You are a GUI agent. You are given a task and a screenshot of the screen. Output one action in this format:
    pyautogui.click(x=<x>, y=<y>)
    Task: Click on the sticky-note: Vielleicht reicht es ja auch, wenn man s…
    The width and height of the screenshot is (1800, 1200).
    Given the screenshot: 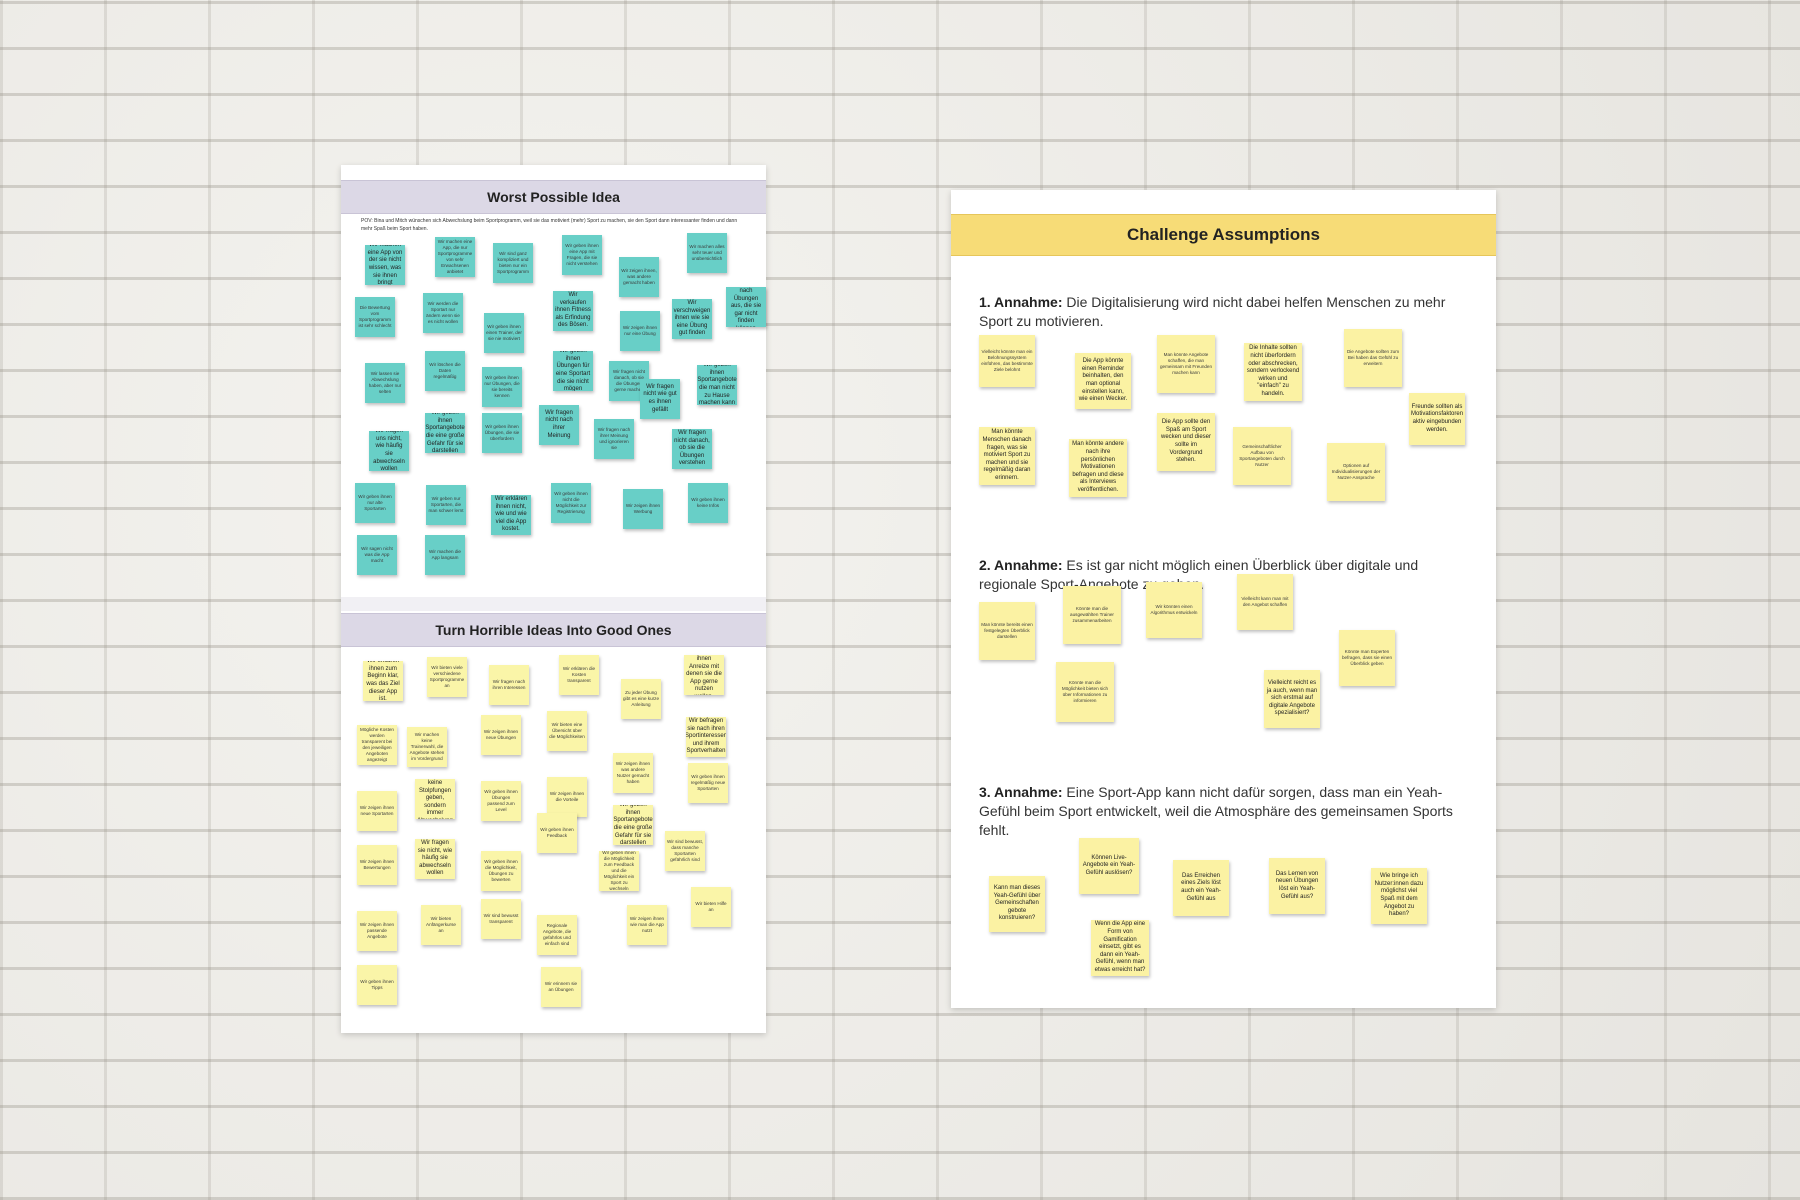 What is the action you would take?
    pyautogui.click(x=1292, y=699)
    